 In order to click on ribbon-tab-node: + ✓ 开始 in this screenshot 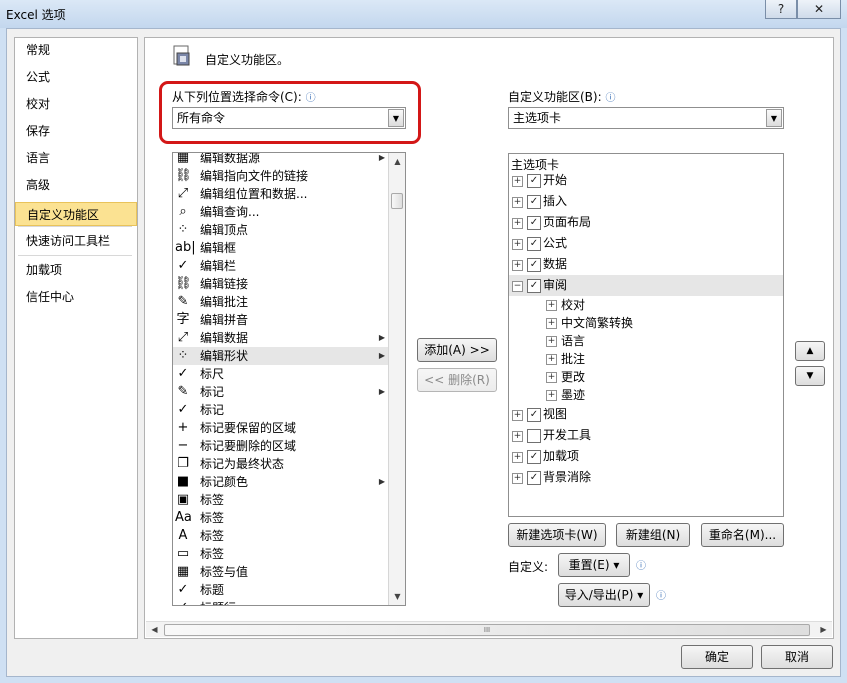, I will do `click(646, 180)`.